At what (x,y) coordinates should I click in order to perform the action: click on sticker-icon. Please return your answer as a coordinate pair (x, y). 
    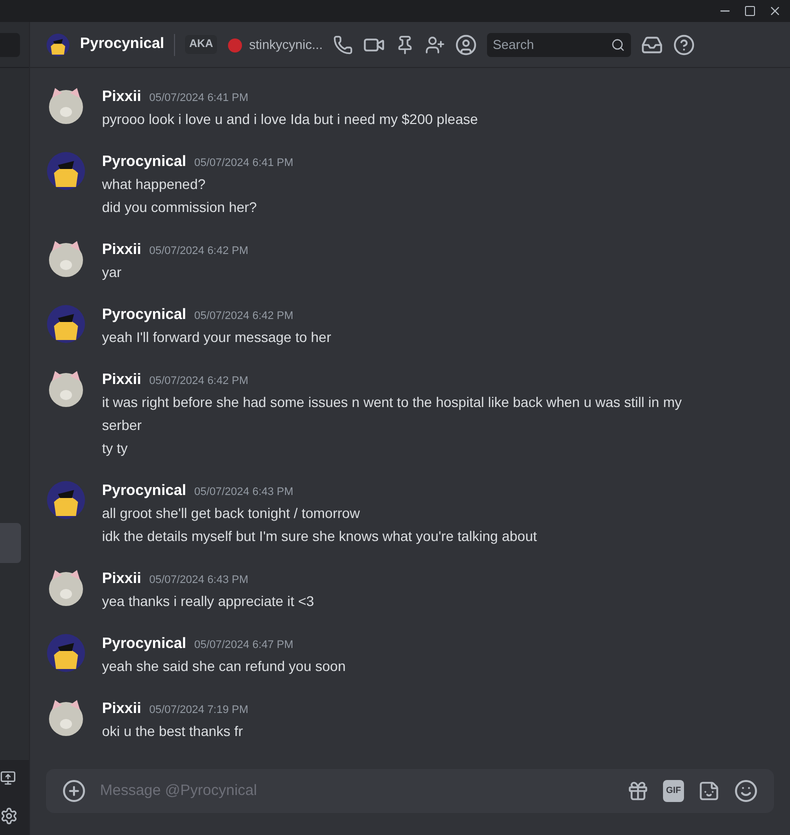
    Looking at the image, I should click on (709, 791).